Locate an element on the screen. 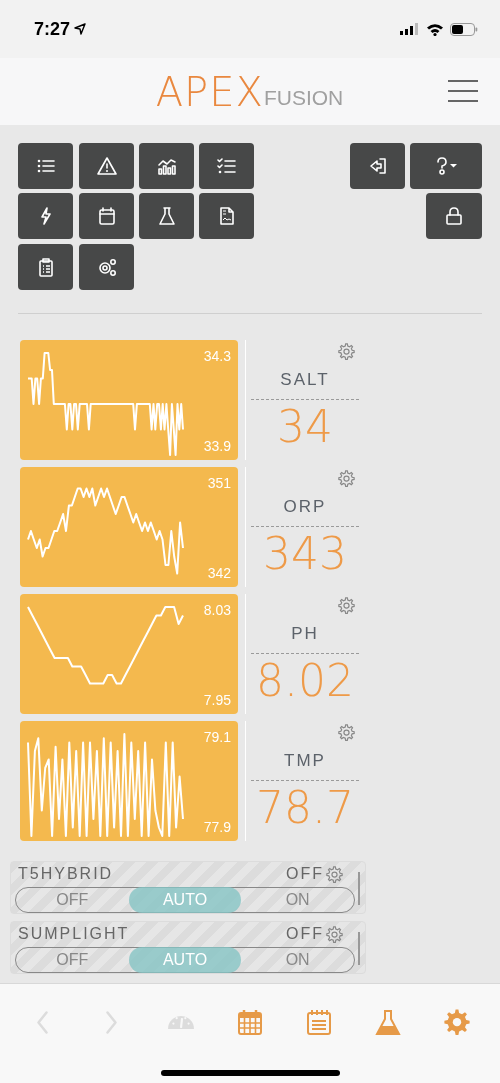 The width and height of the screenshot is (500, 1083). probe-name: SALT is located at coordinates (305, 380).